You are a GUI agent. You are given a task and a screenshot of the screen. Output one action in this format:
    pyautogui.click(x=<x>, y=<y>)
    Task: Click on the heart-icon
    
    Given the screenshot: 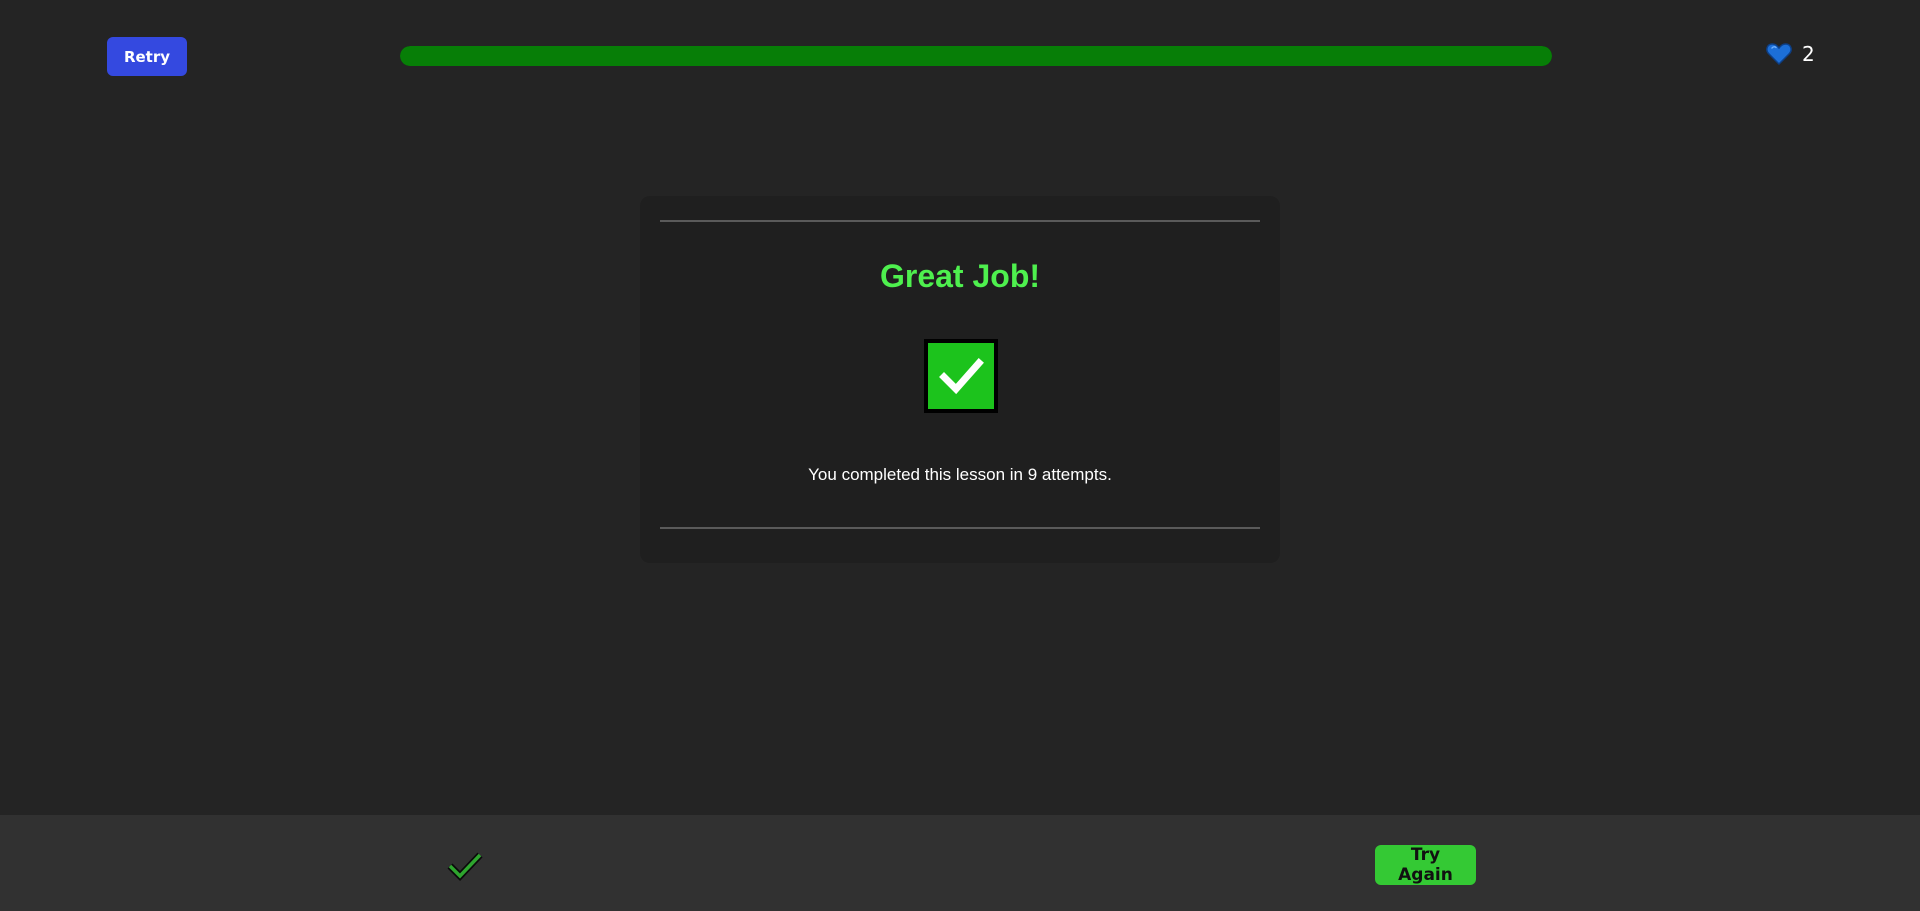 What is the action you would take?
    pyautogui.click(x=1779, y=54)
    